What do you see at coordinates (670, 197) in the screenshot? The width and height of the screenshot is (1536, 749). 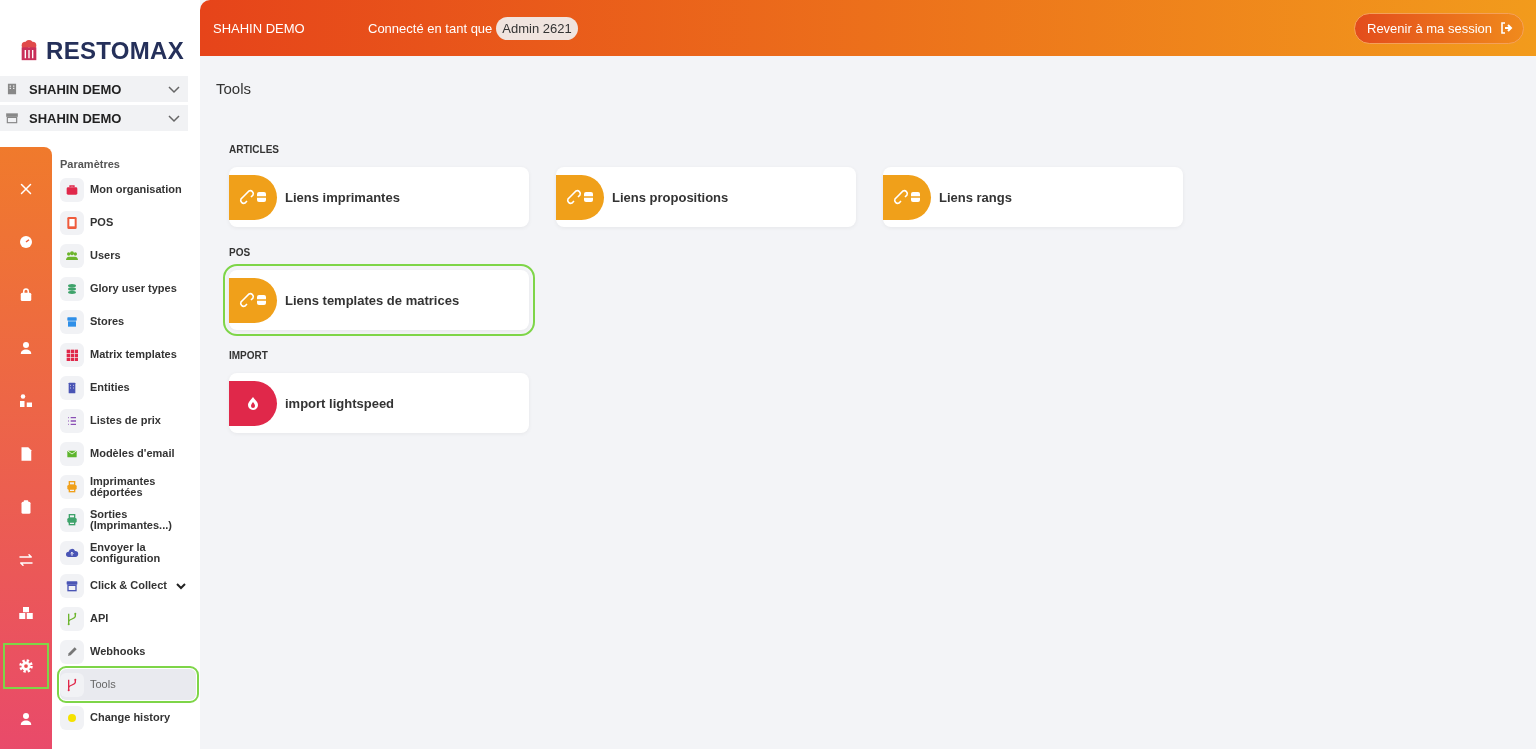 I see `card-label: Liens propositions` at bounding box center [670, 197].